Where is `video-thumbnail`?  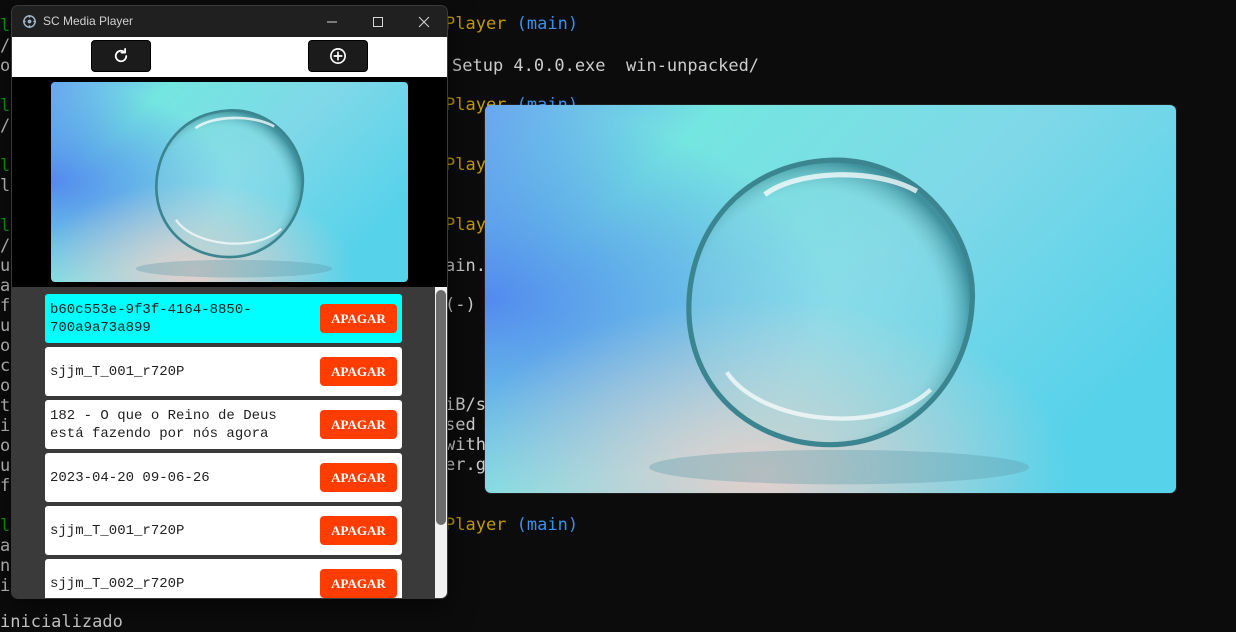 video-thumbnail is located at coordinates (229, 182).